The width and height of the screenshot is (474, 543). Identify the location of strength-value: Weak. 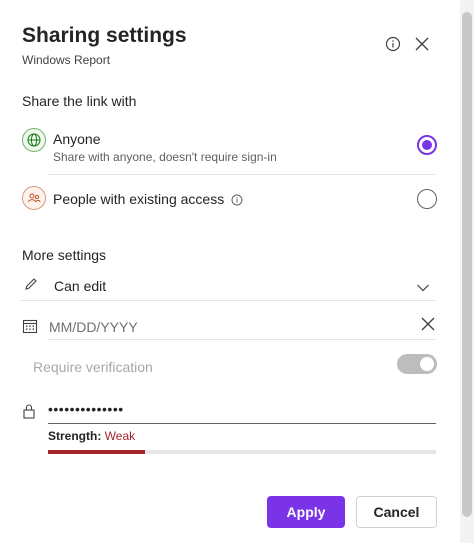
(120, 436).